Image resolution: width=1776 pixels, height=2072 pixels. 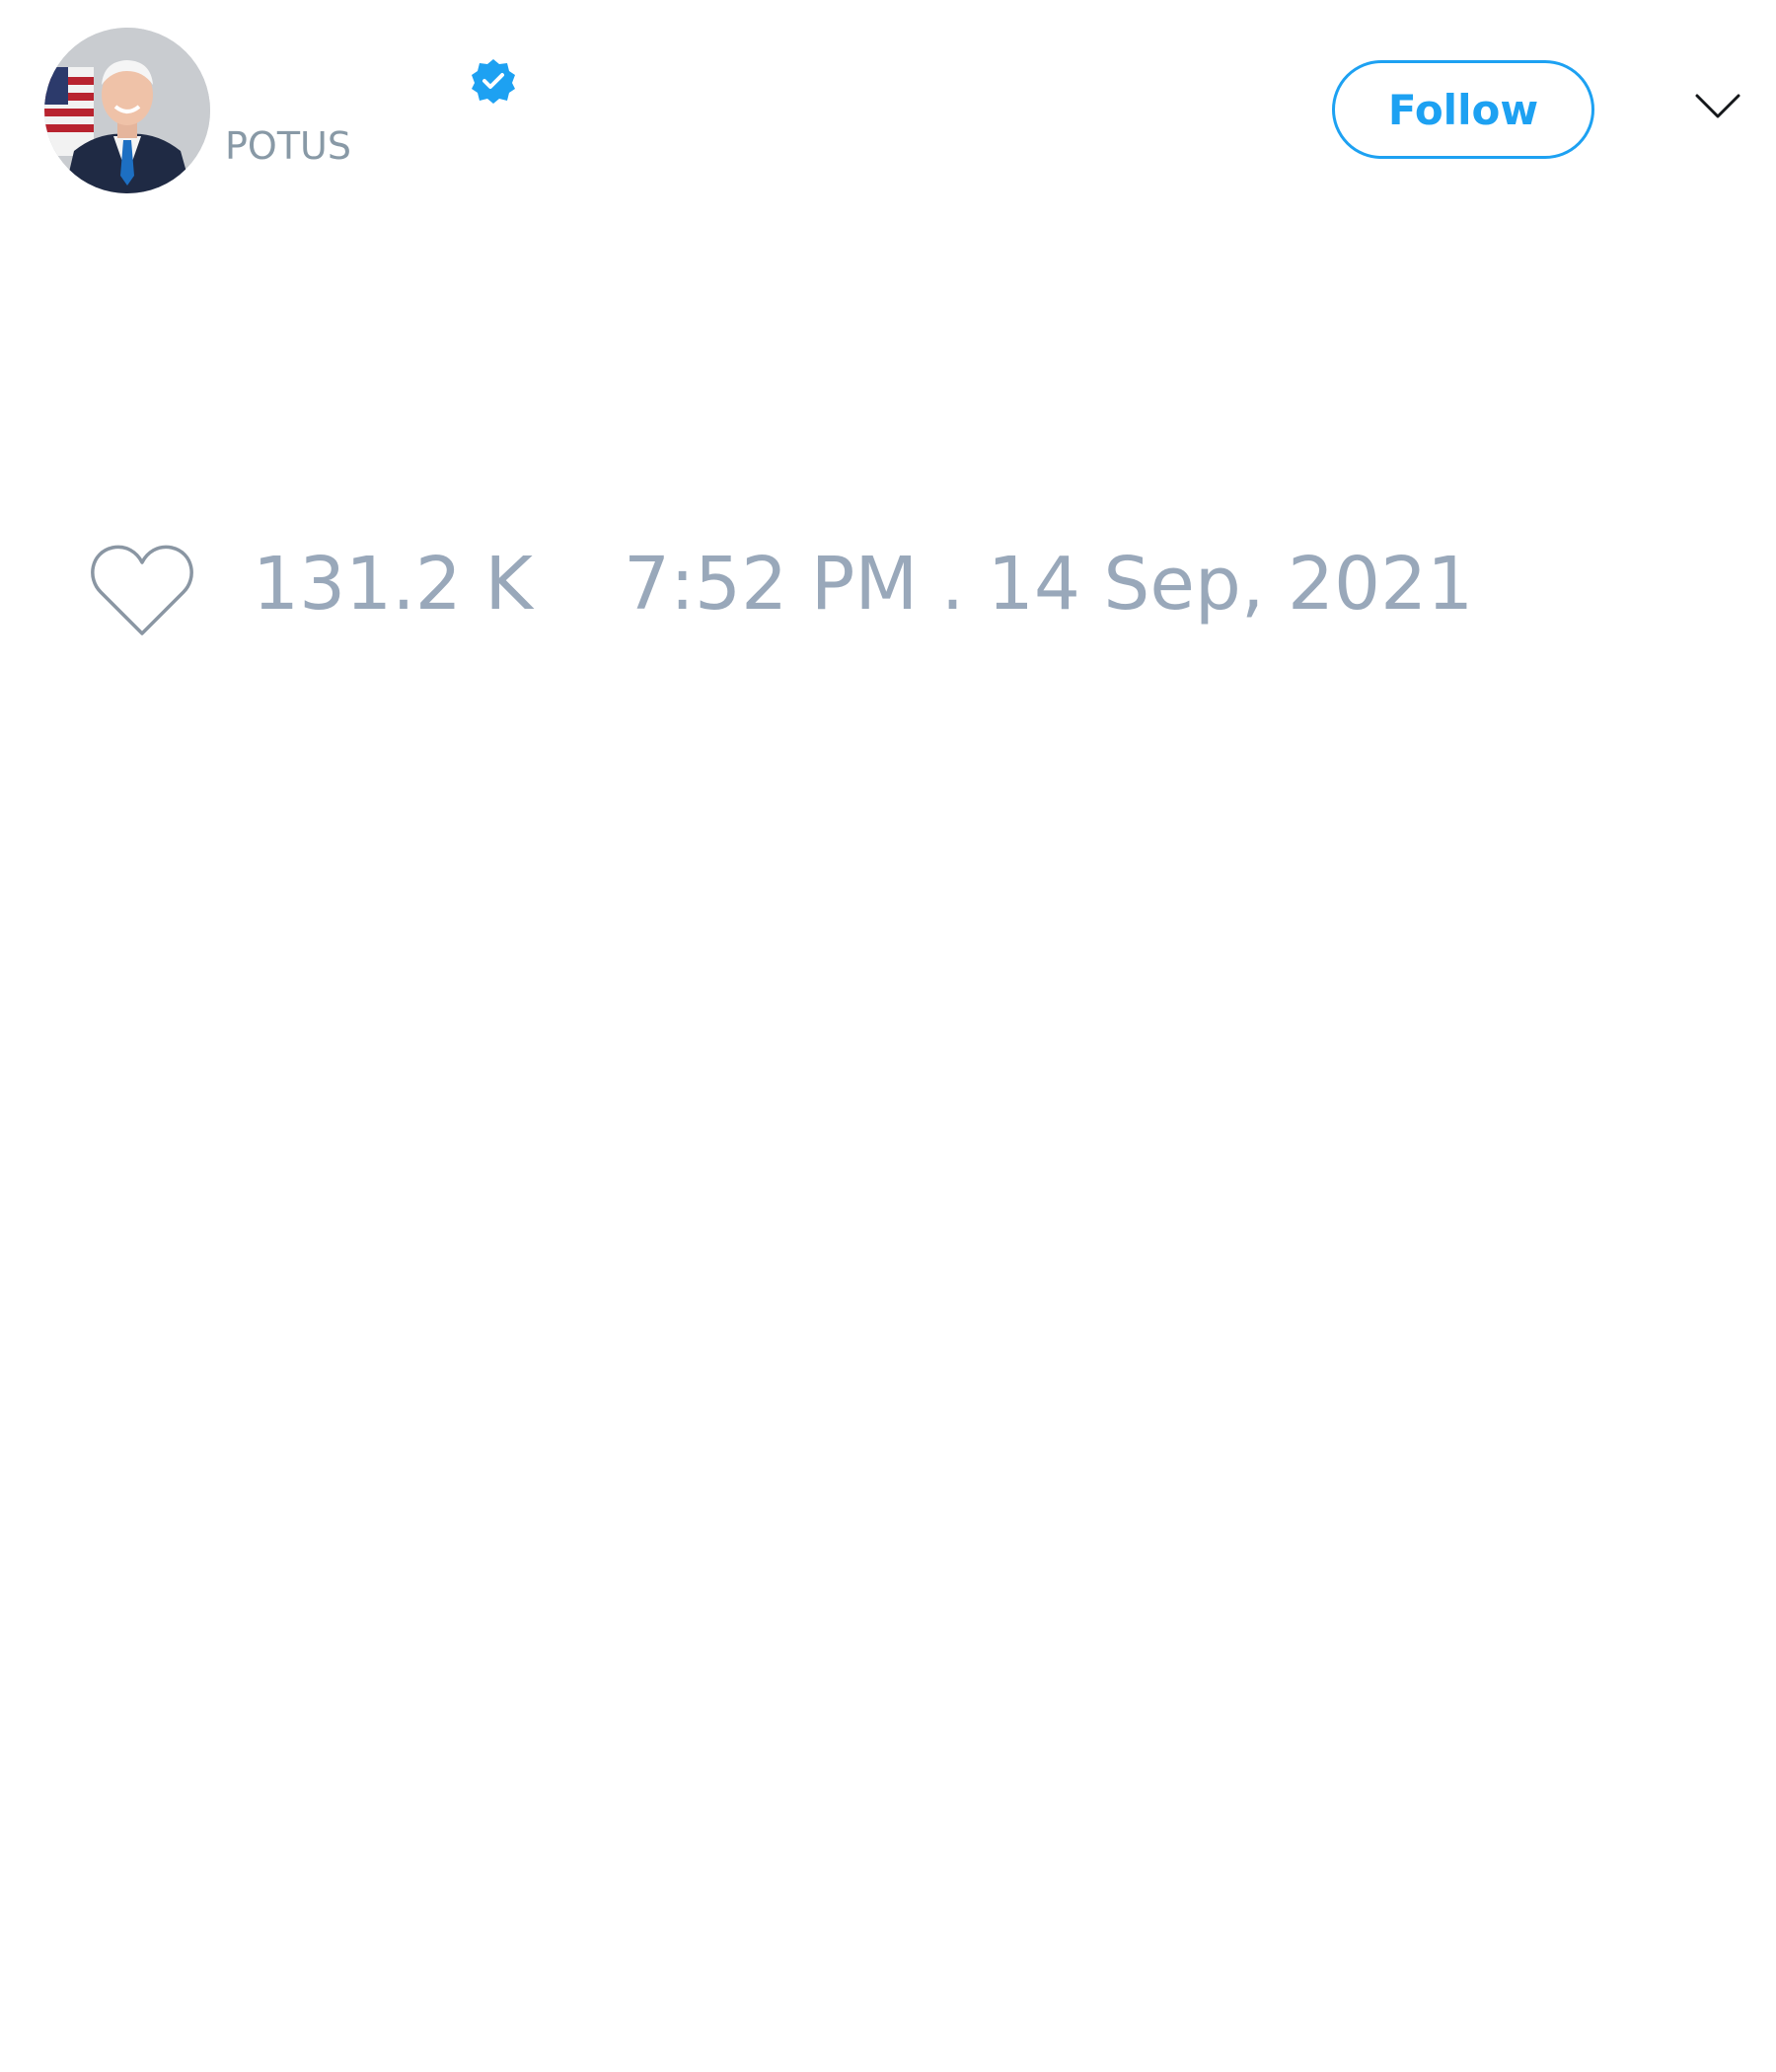 I want to click on verified-badge-icon, so click(x=494, y=81).